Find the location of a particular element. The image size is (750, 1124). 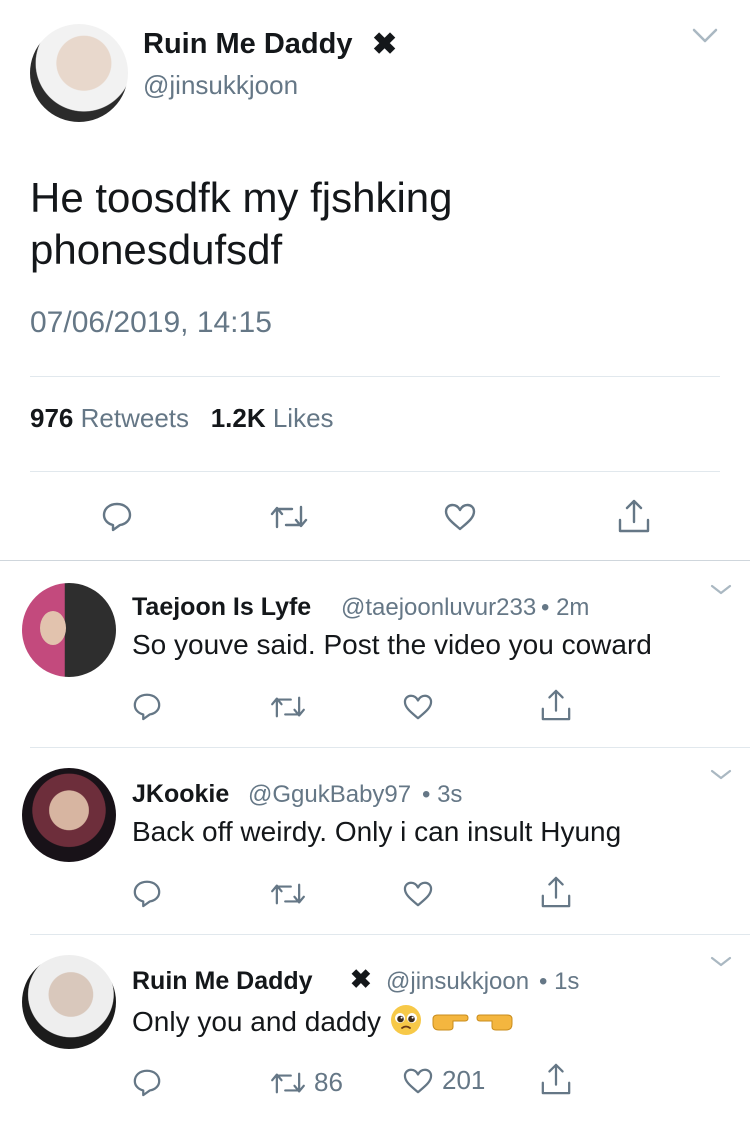

pleading-face-emoji is located at coordinates (406, 1023).